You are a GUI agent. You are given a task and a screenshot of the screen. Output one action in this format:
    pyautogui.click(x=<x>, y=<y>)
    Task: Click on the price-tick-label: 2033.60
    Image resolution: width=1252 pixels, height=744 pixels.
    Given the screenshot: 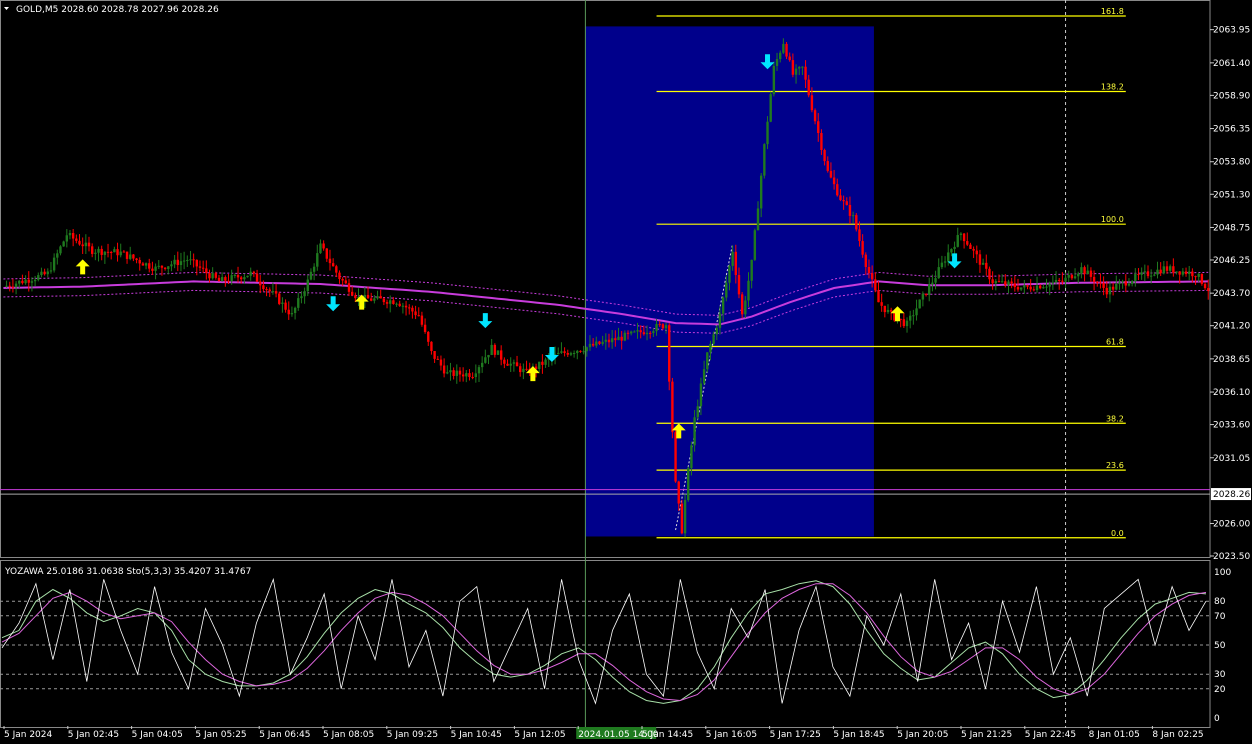 What is the action you would take?
    pyautogui.click(x=1231, y=426)
    